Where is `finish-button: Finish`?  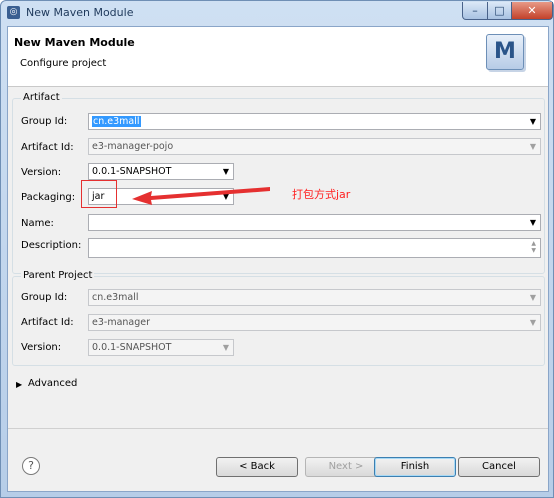 finish-button: Finish is located at coordinates (415, 467).